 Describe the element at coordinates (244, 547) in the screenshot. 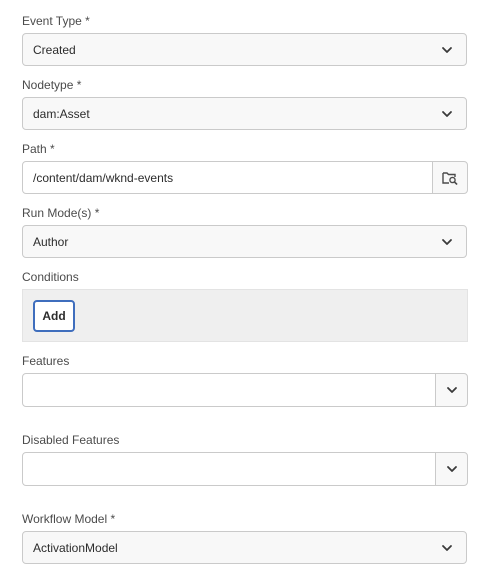

I see `workflow-model-select: ActivationModel` at that location.